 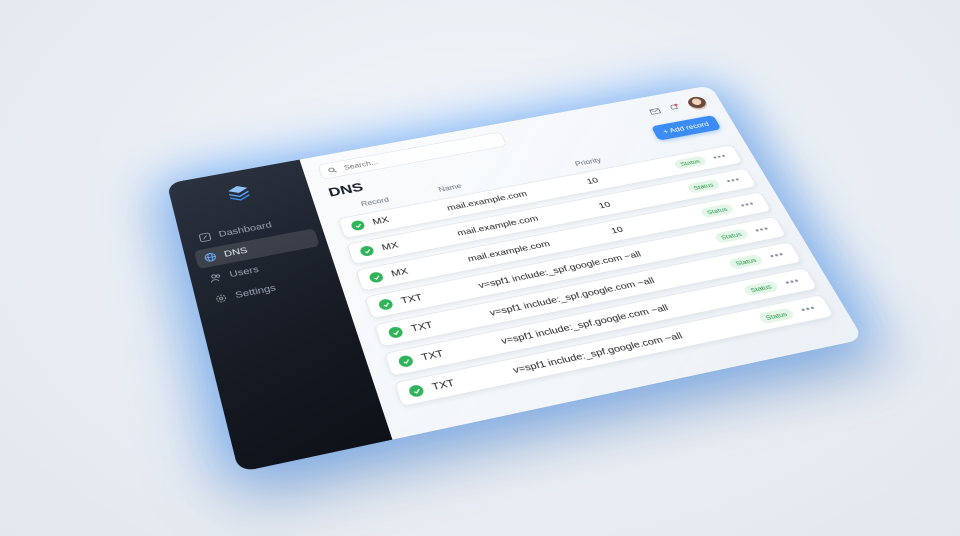 What do you see at coordinates (205, 237) in the screenshot?
I see `dashboard-icon` at bounding box center [205, 237].